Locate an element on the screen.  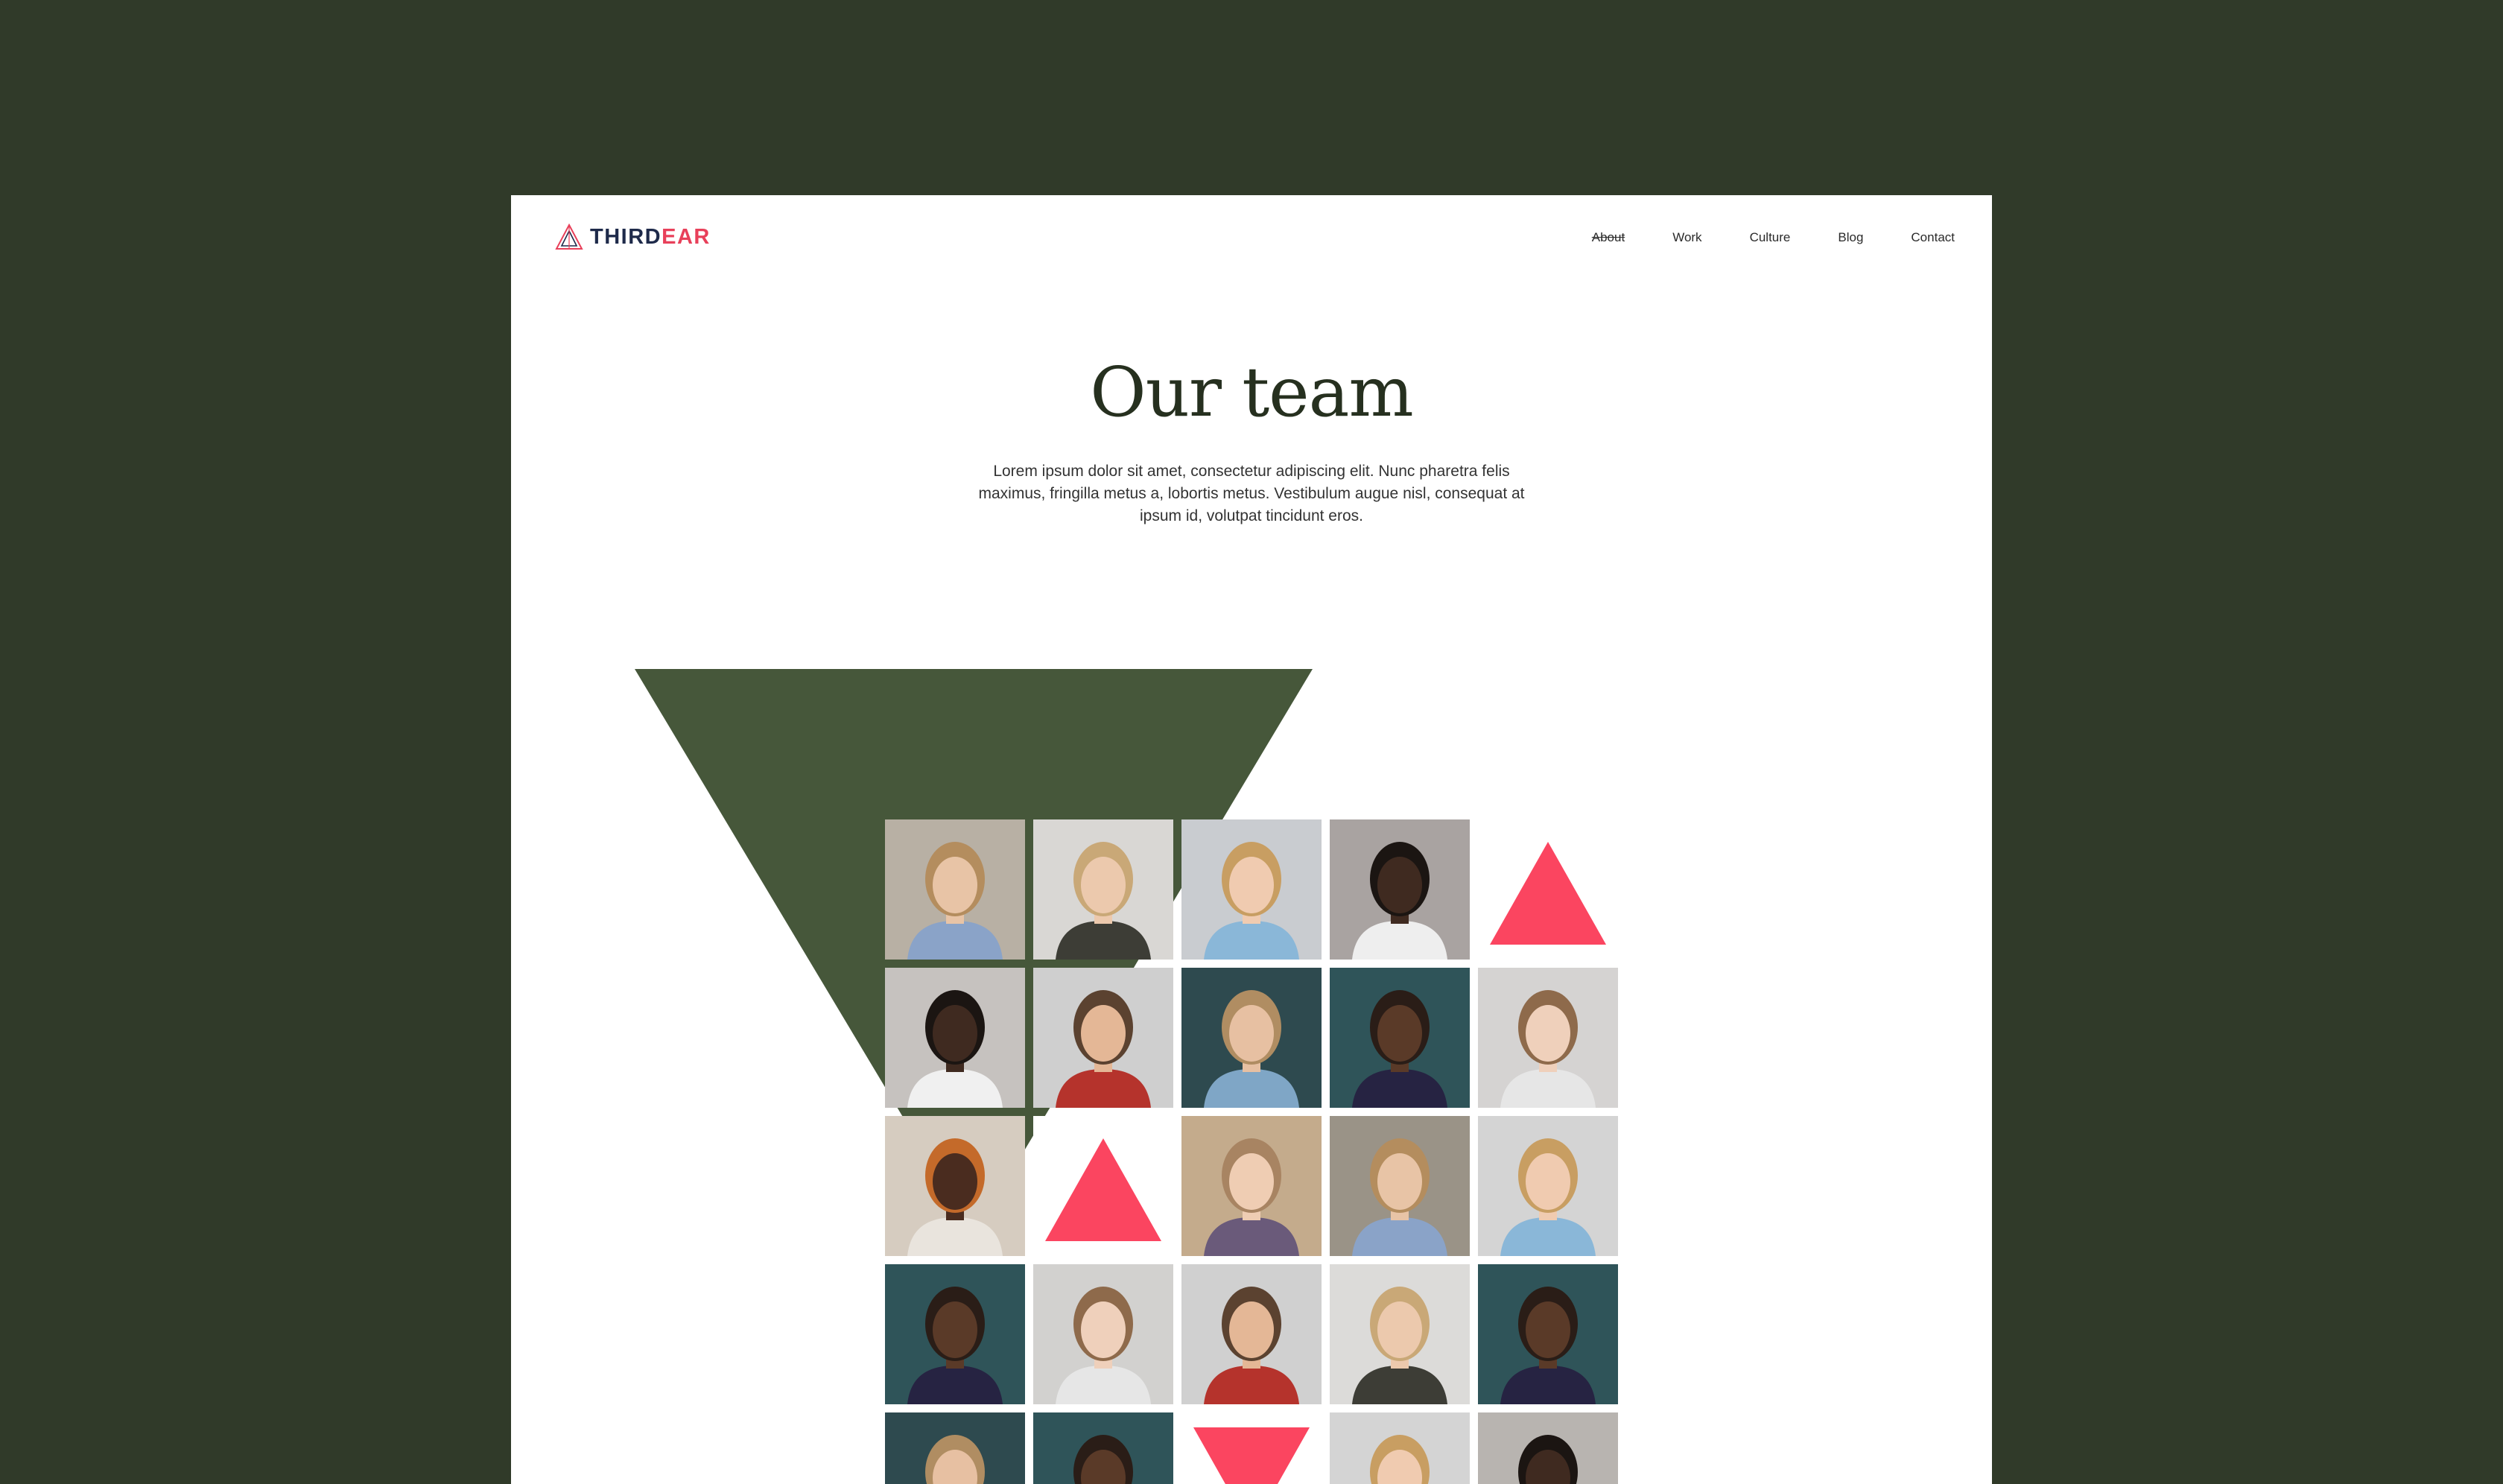
triangle-logo-icon is located at coordinates (569, 237).